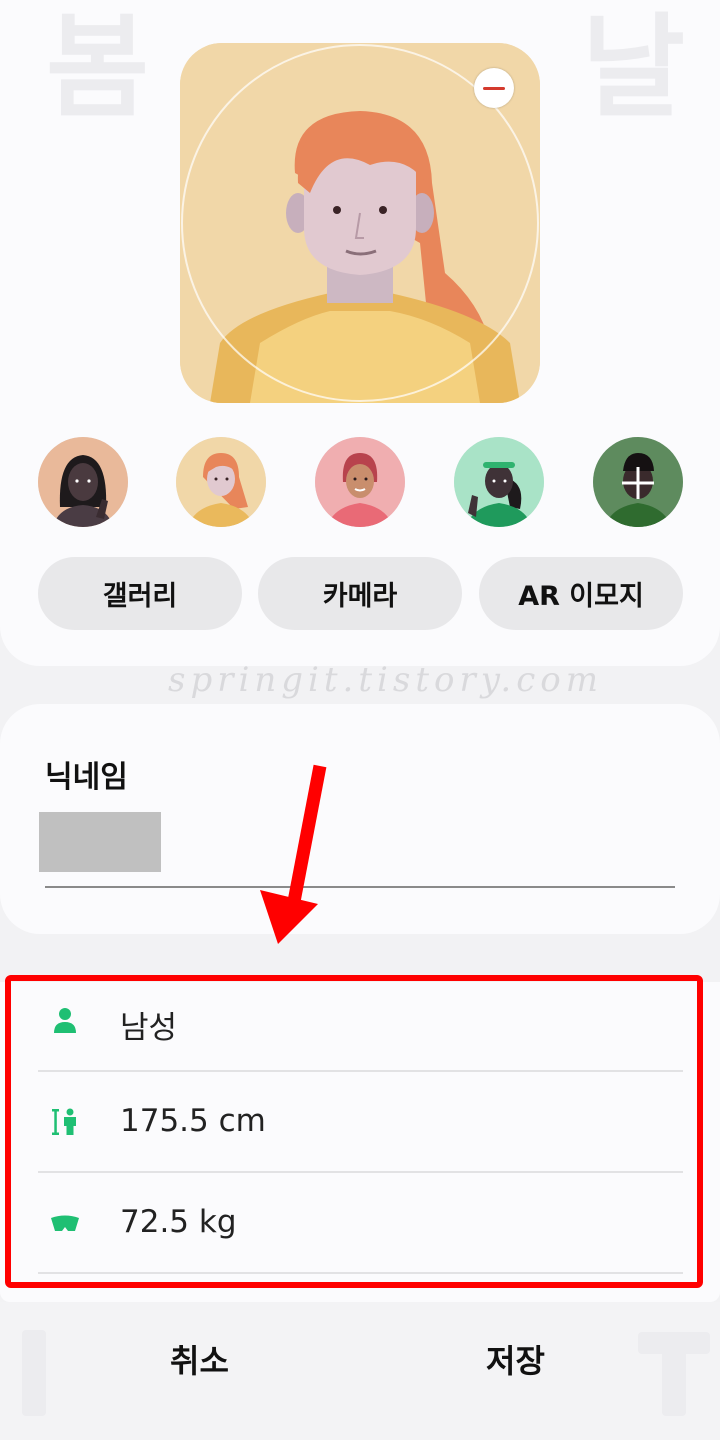 The image size is (720, 1440). I want to click on background-glyph: 날, so click(634, 68).